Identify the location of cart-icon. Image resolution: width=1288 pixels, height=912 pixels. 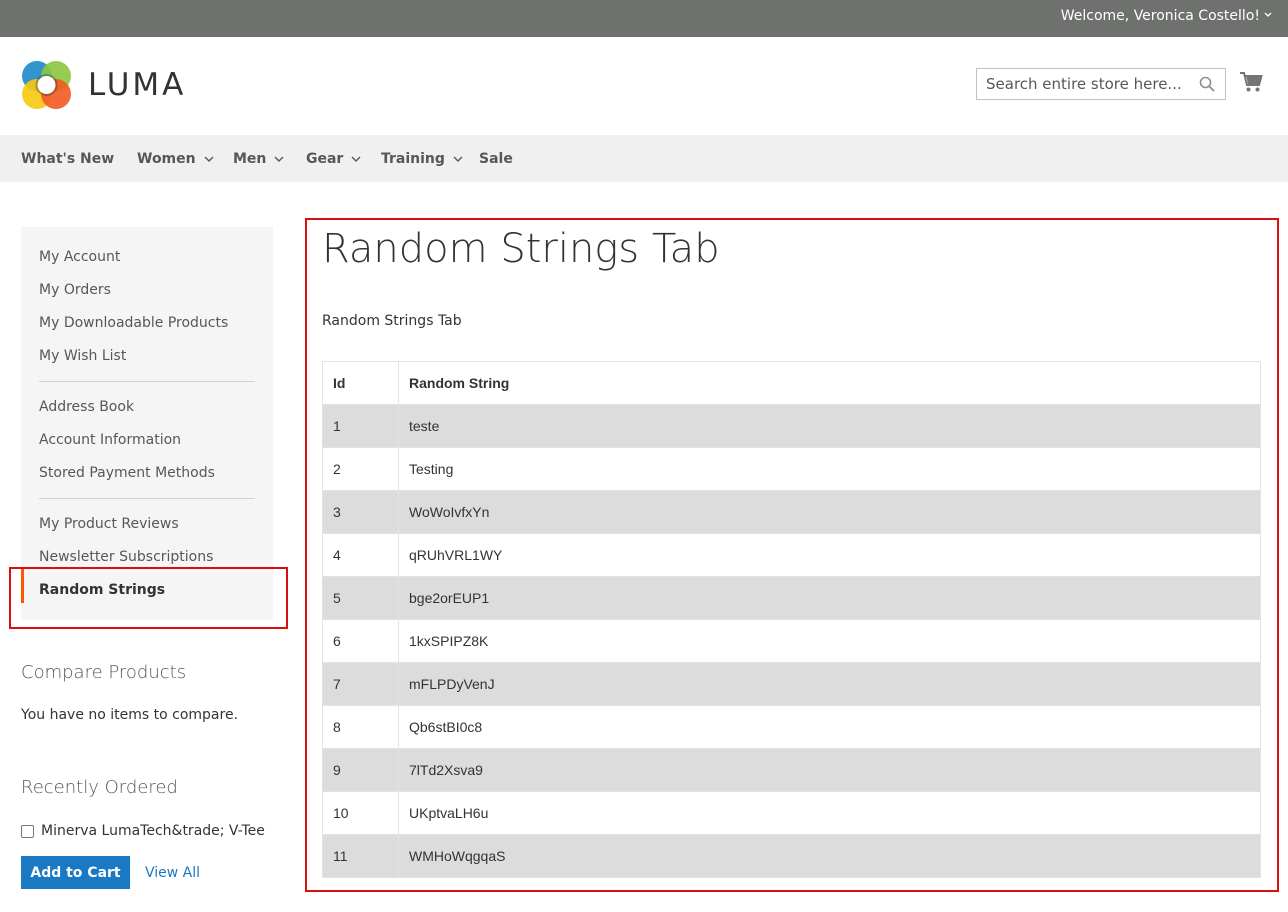
(1251, 82).